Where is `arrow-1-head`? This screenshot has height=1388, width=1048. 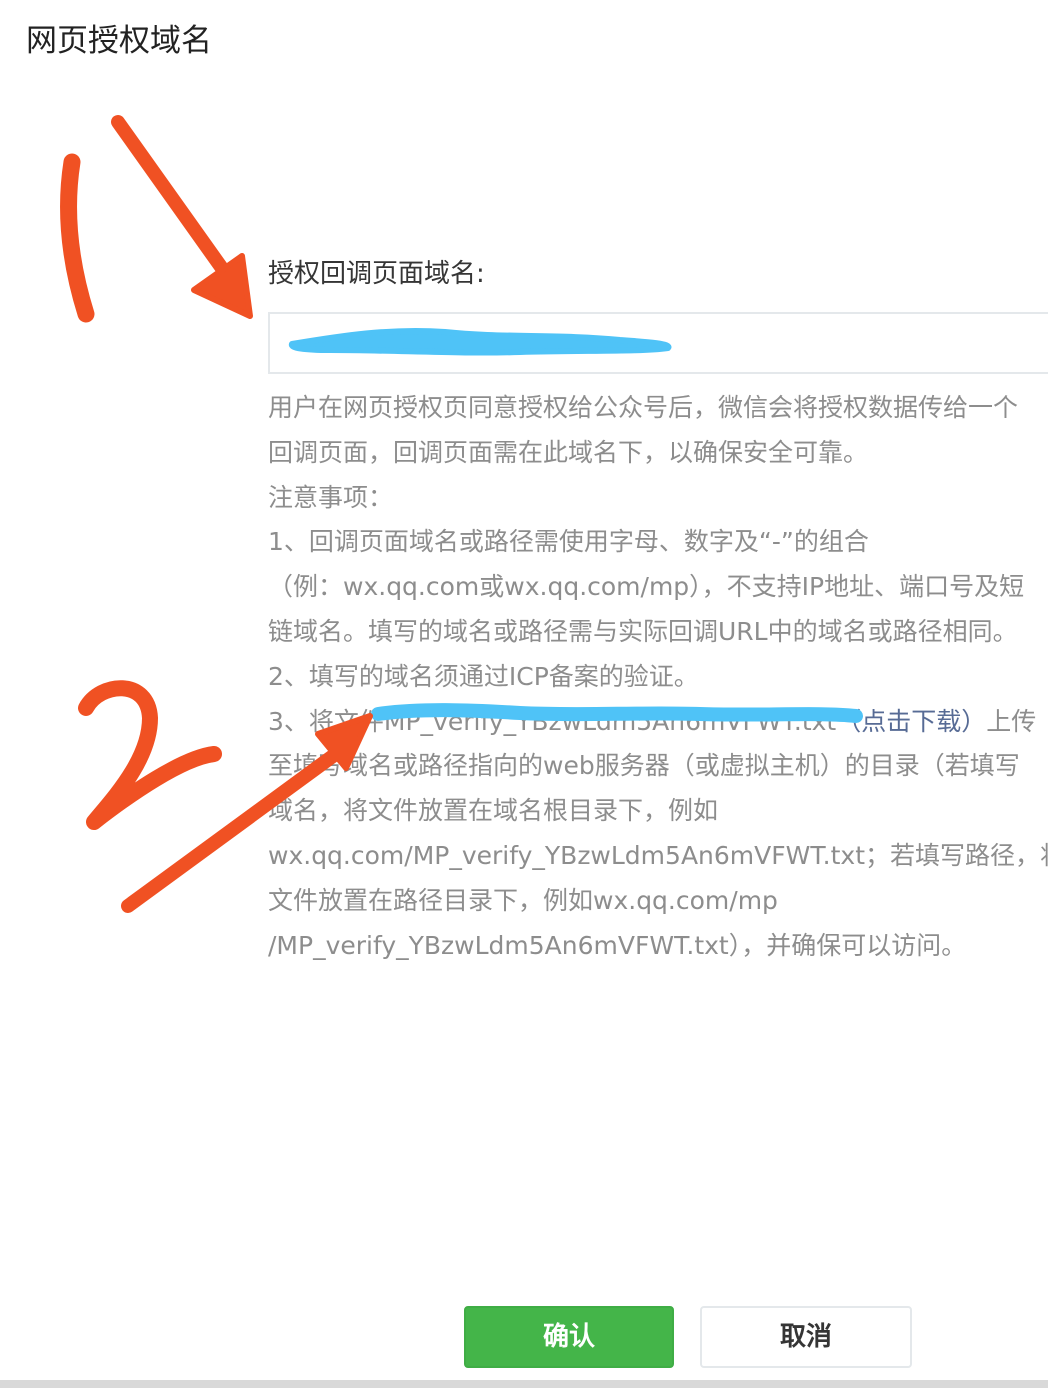 arrow-1-head is located at coordinates (222, 286).